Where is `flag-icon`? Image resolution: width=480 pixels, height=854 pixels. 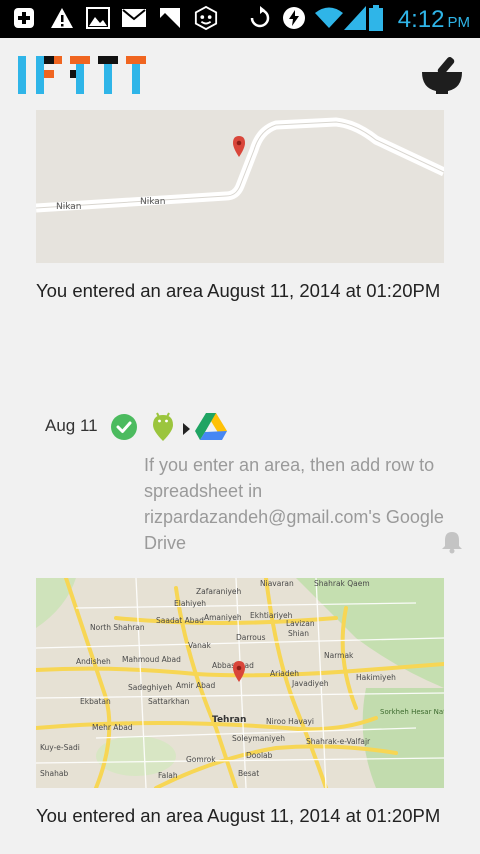 flag-icon is located at coordinates (170, 18).